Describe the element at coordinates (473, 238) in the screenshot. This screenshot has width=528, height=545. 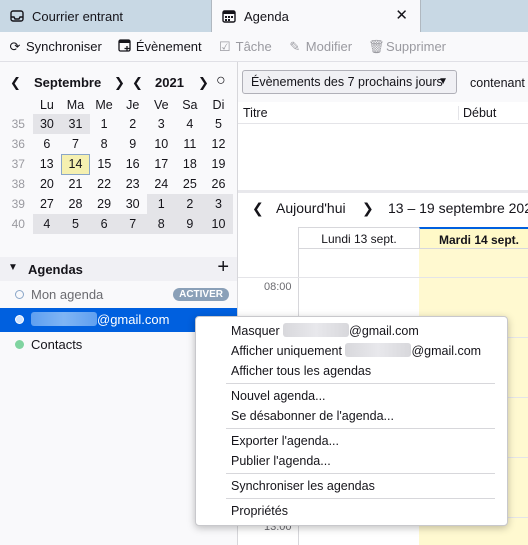
I see `day-header-tuesday: Mardi 14 sept.` at that location.